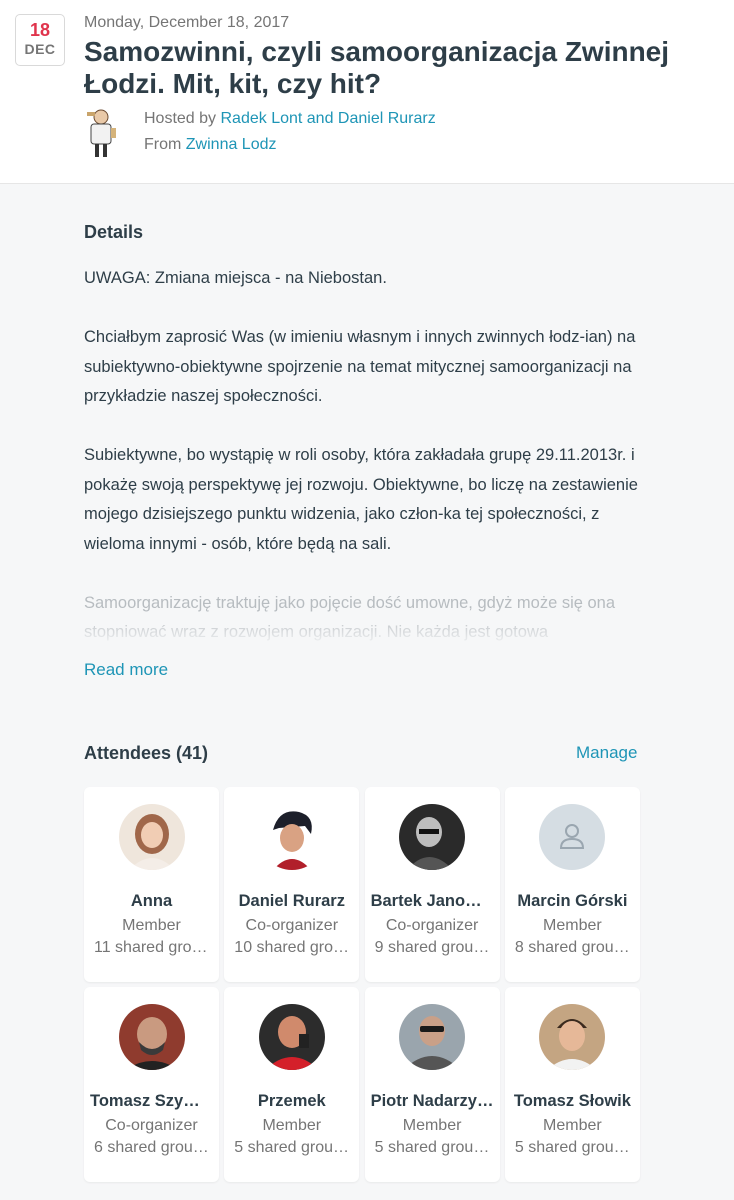 This screenshot has width=734, height=1200. What do you see at coordinates (151, 901) in the screenshot?
I see `attendee-name: Anna` at bounding box center [151, 901].